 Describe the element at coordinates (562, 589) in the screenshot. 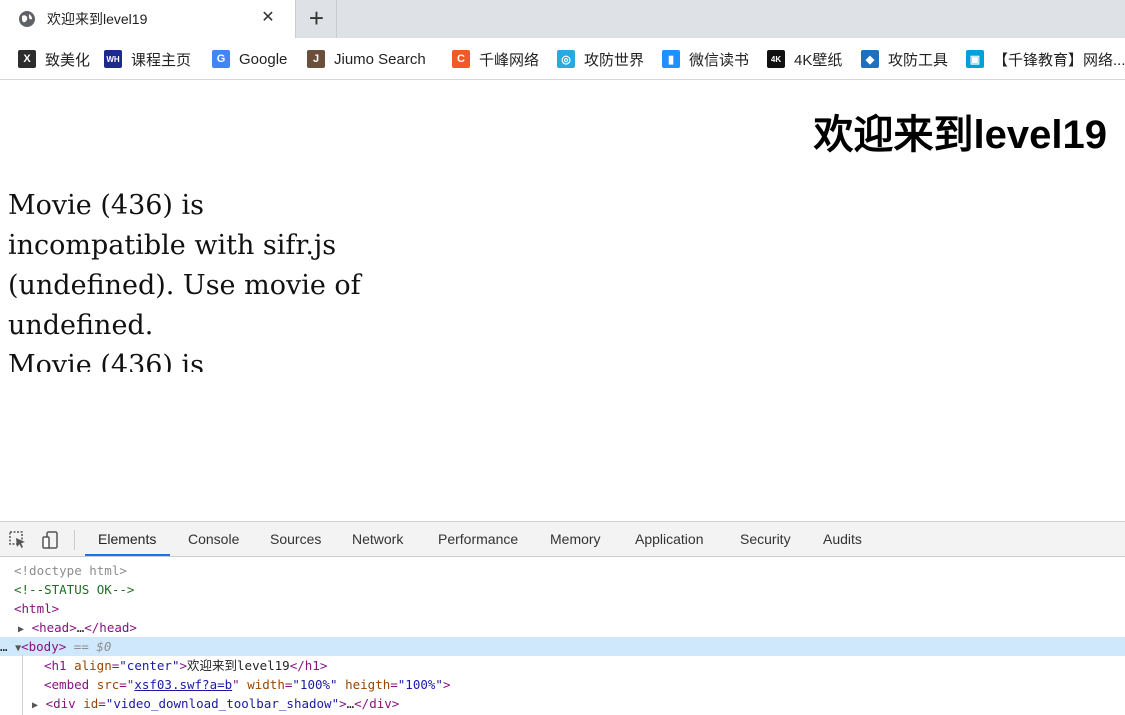

I see `dom-comment: <!--STATUS OK-->` at that location.